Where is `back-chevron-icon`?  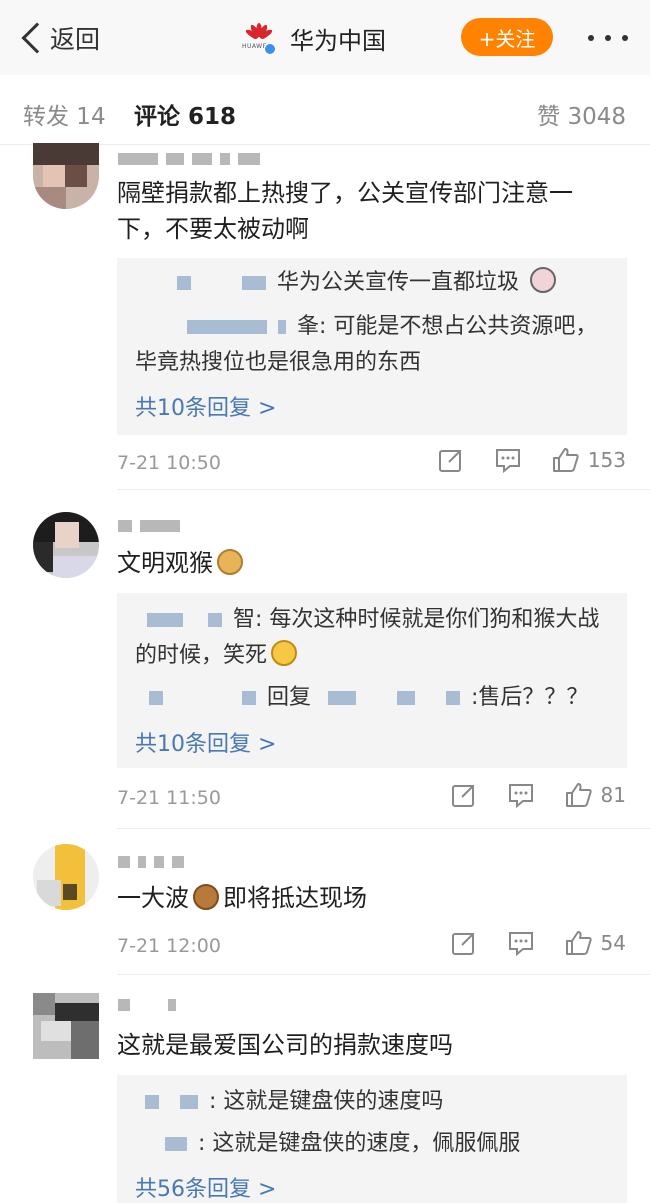
back-chevron-icon is located at coordinates (37, 38).